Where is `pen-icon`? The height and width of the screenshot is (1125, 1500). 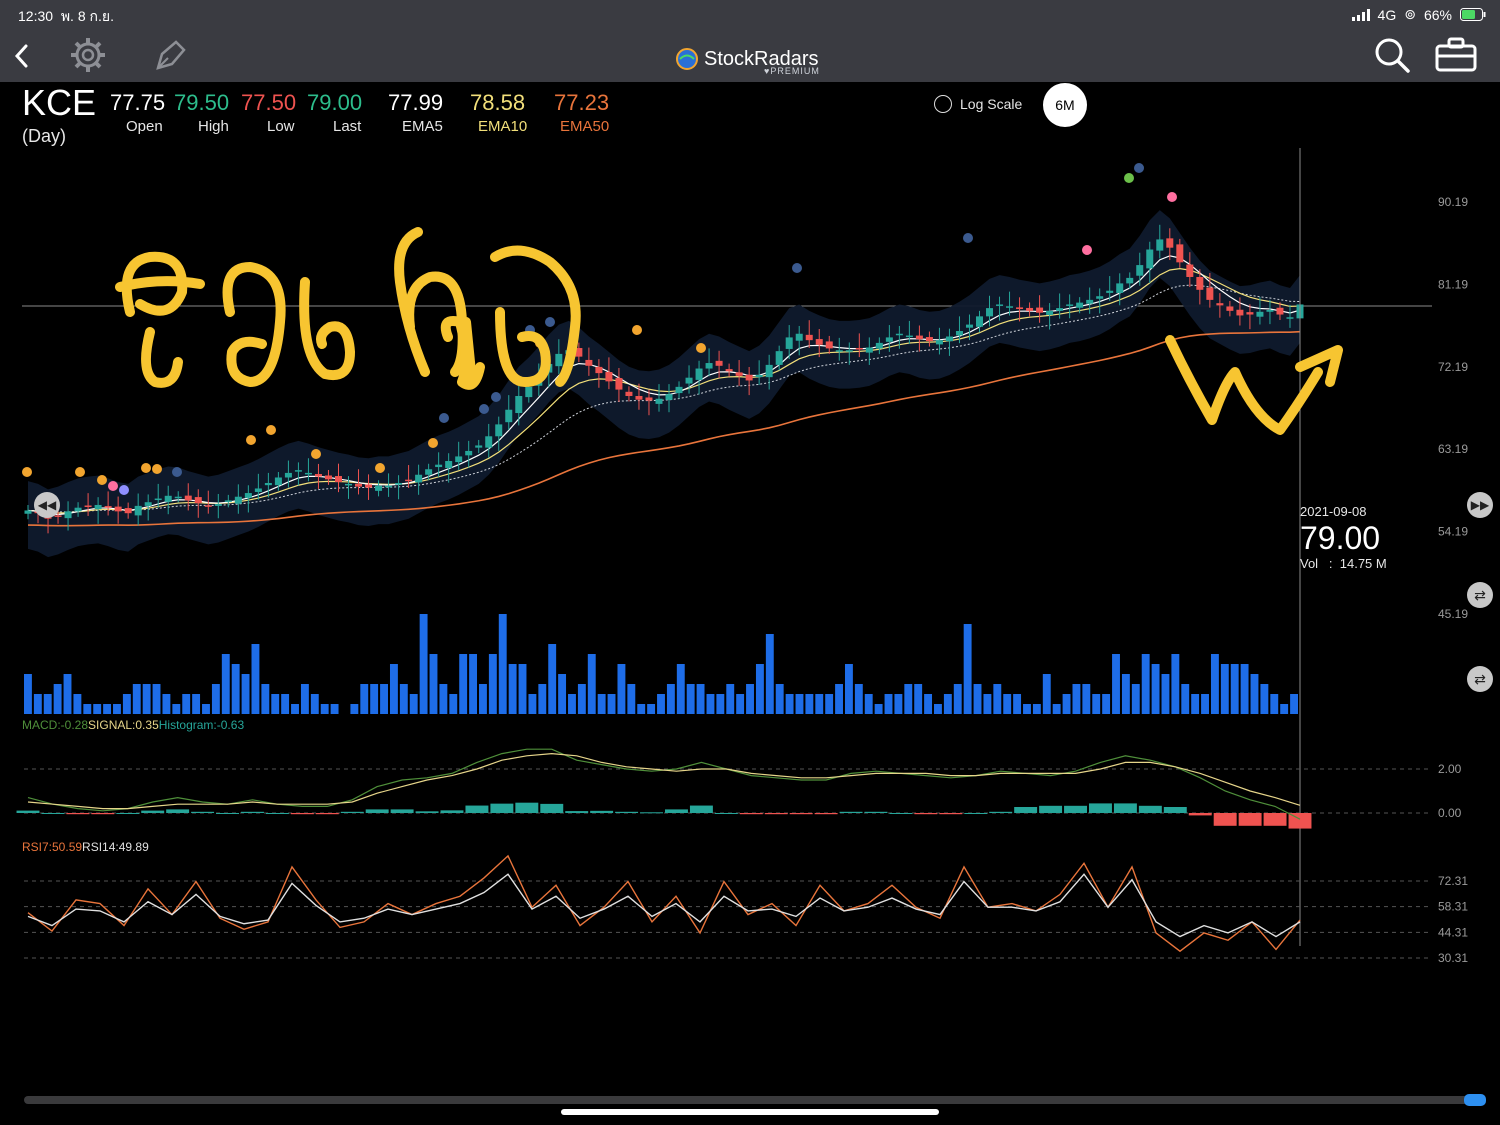 pen-icon is located at coordinates (171, 55).